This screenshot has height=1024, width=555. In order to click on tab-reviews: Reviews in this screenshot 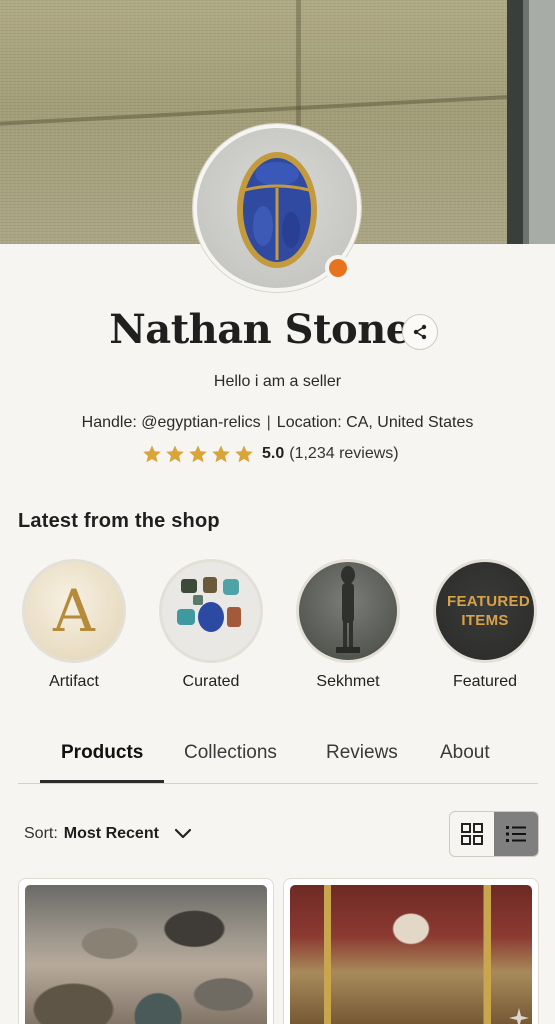, I will do `click(362, 753)`.